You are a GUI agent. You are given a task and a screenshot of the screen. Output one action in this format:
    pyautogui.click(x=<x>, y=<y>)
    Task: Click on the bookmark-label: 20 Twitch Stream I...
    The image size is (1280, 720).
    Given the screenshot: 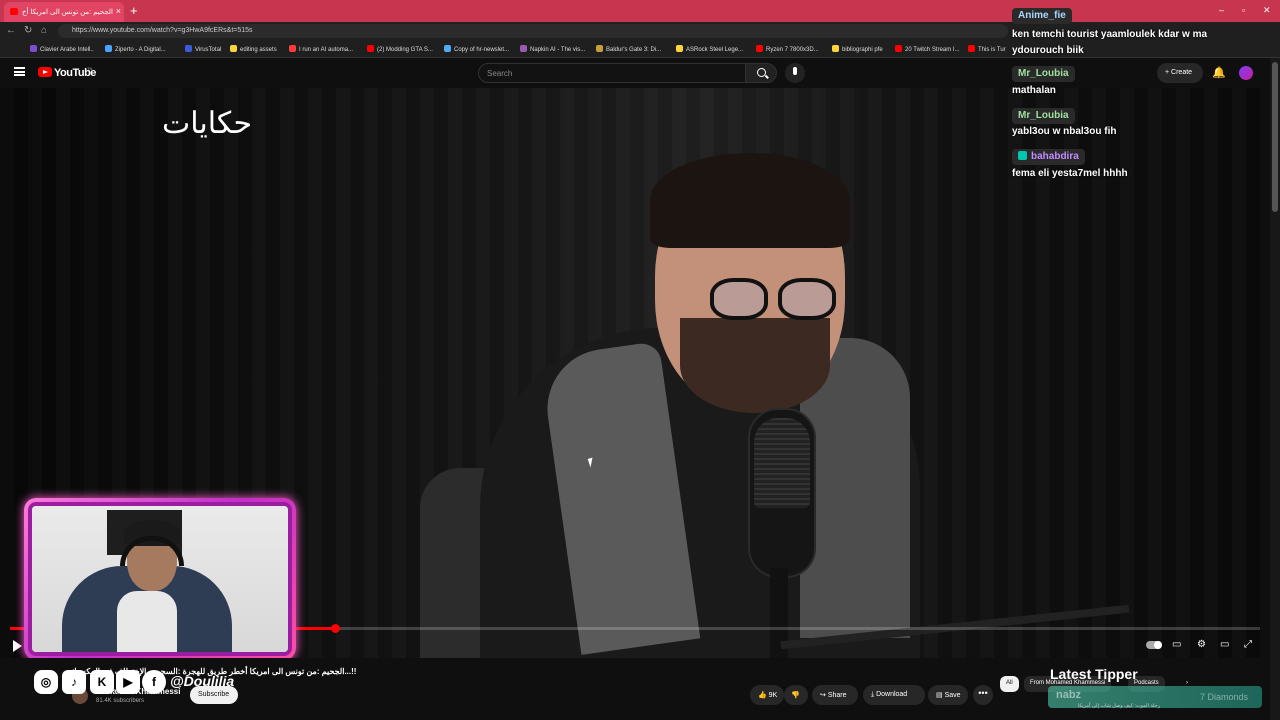 What is the action you would take?
    pyautogui.click(x=932, y=50)
    